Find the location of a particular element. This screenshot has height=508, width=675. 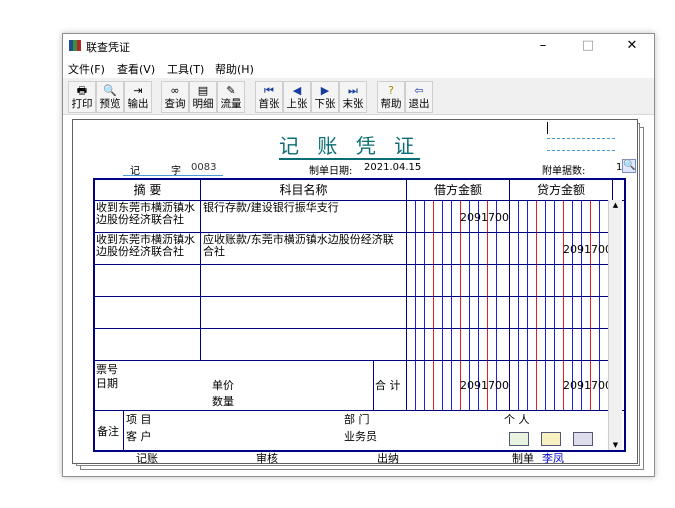

minimize-button: – is located at coordinates (543, 46).